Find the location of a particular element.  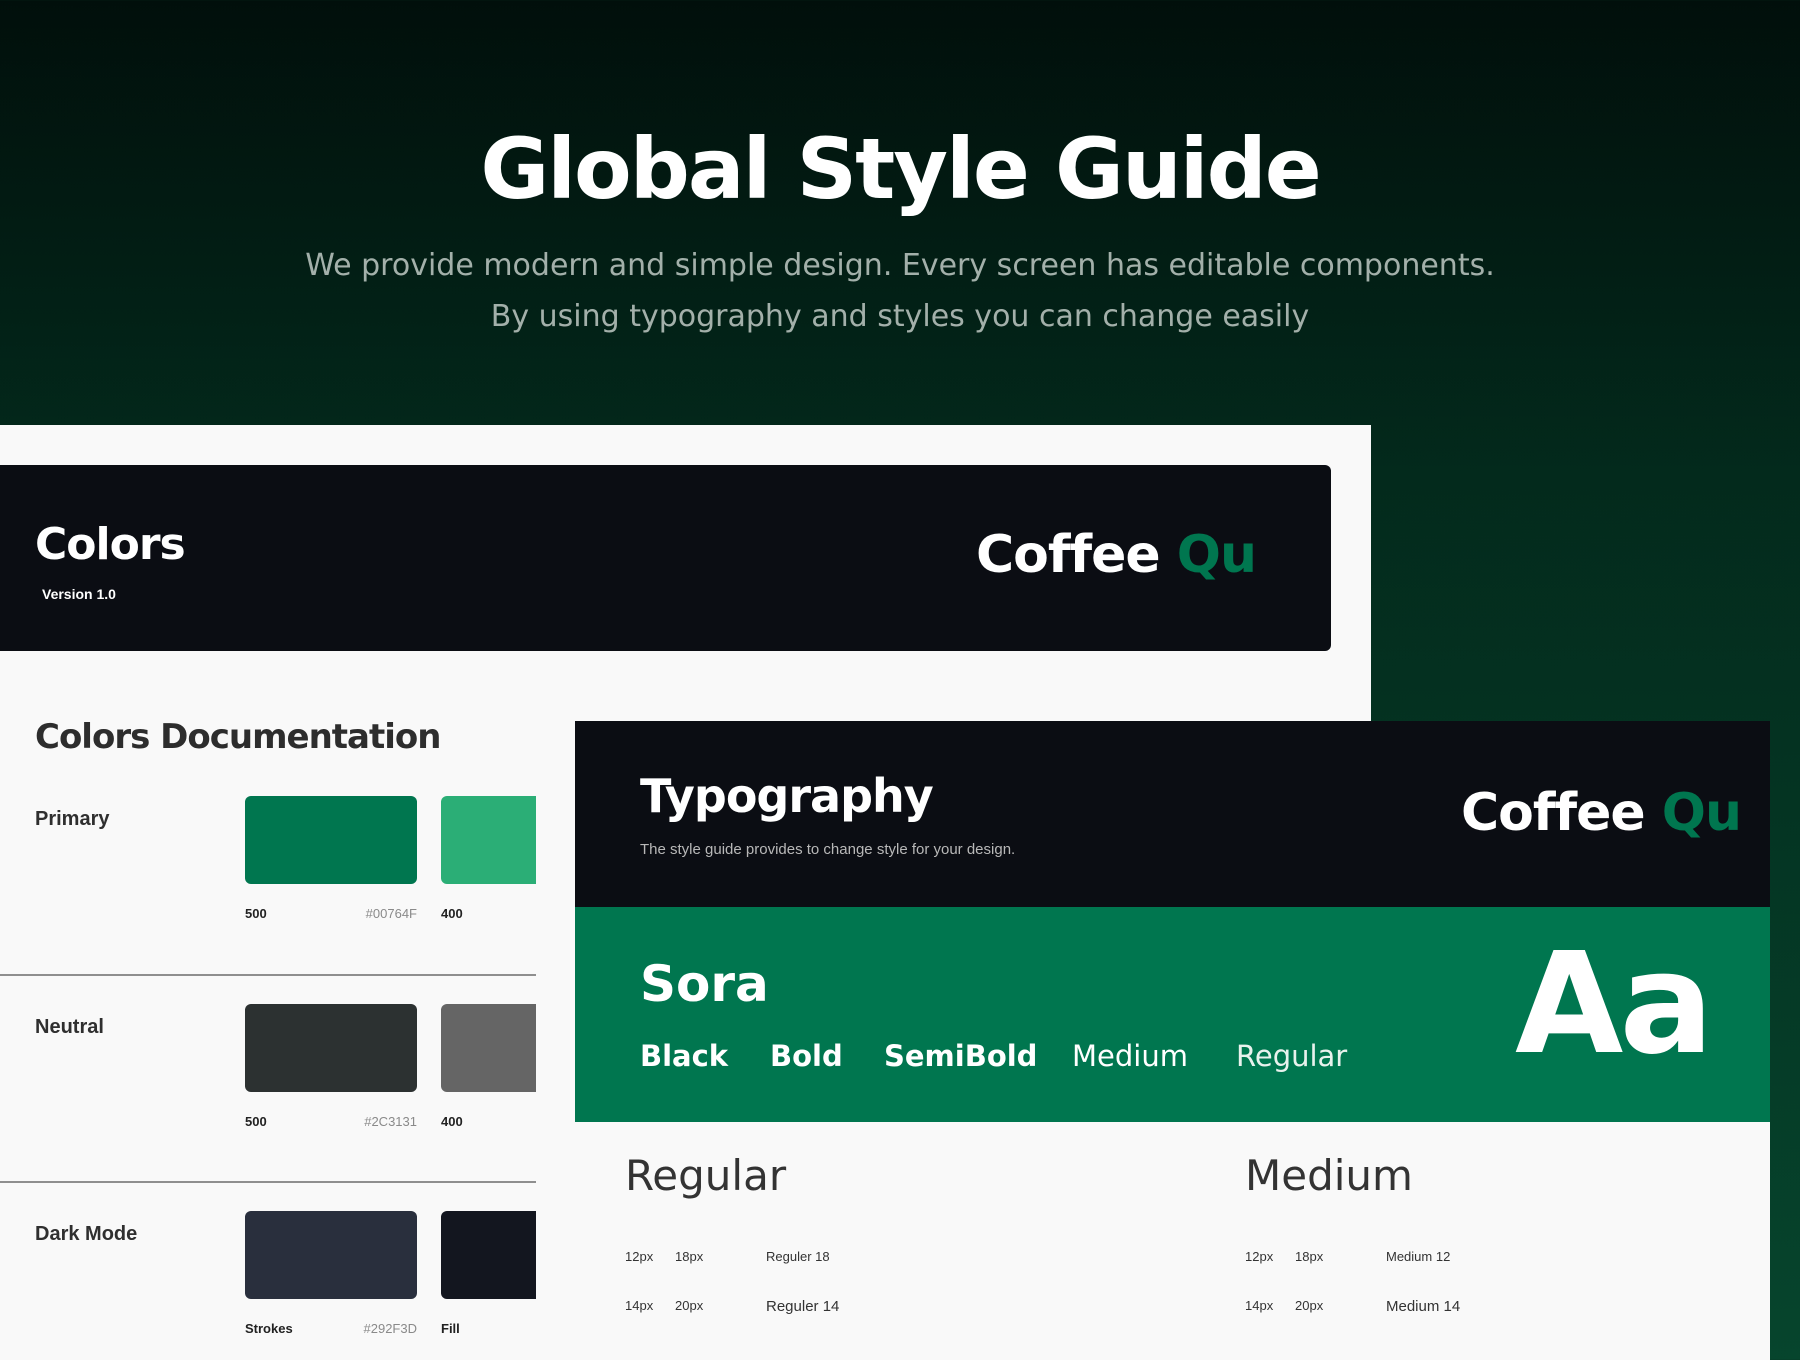

page-title: Global Style Guide is located at coordinates (900, 169).